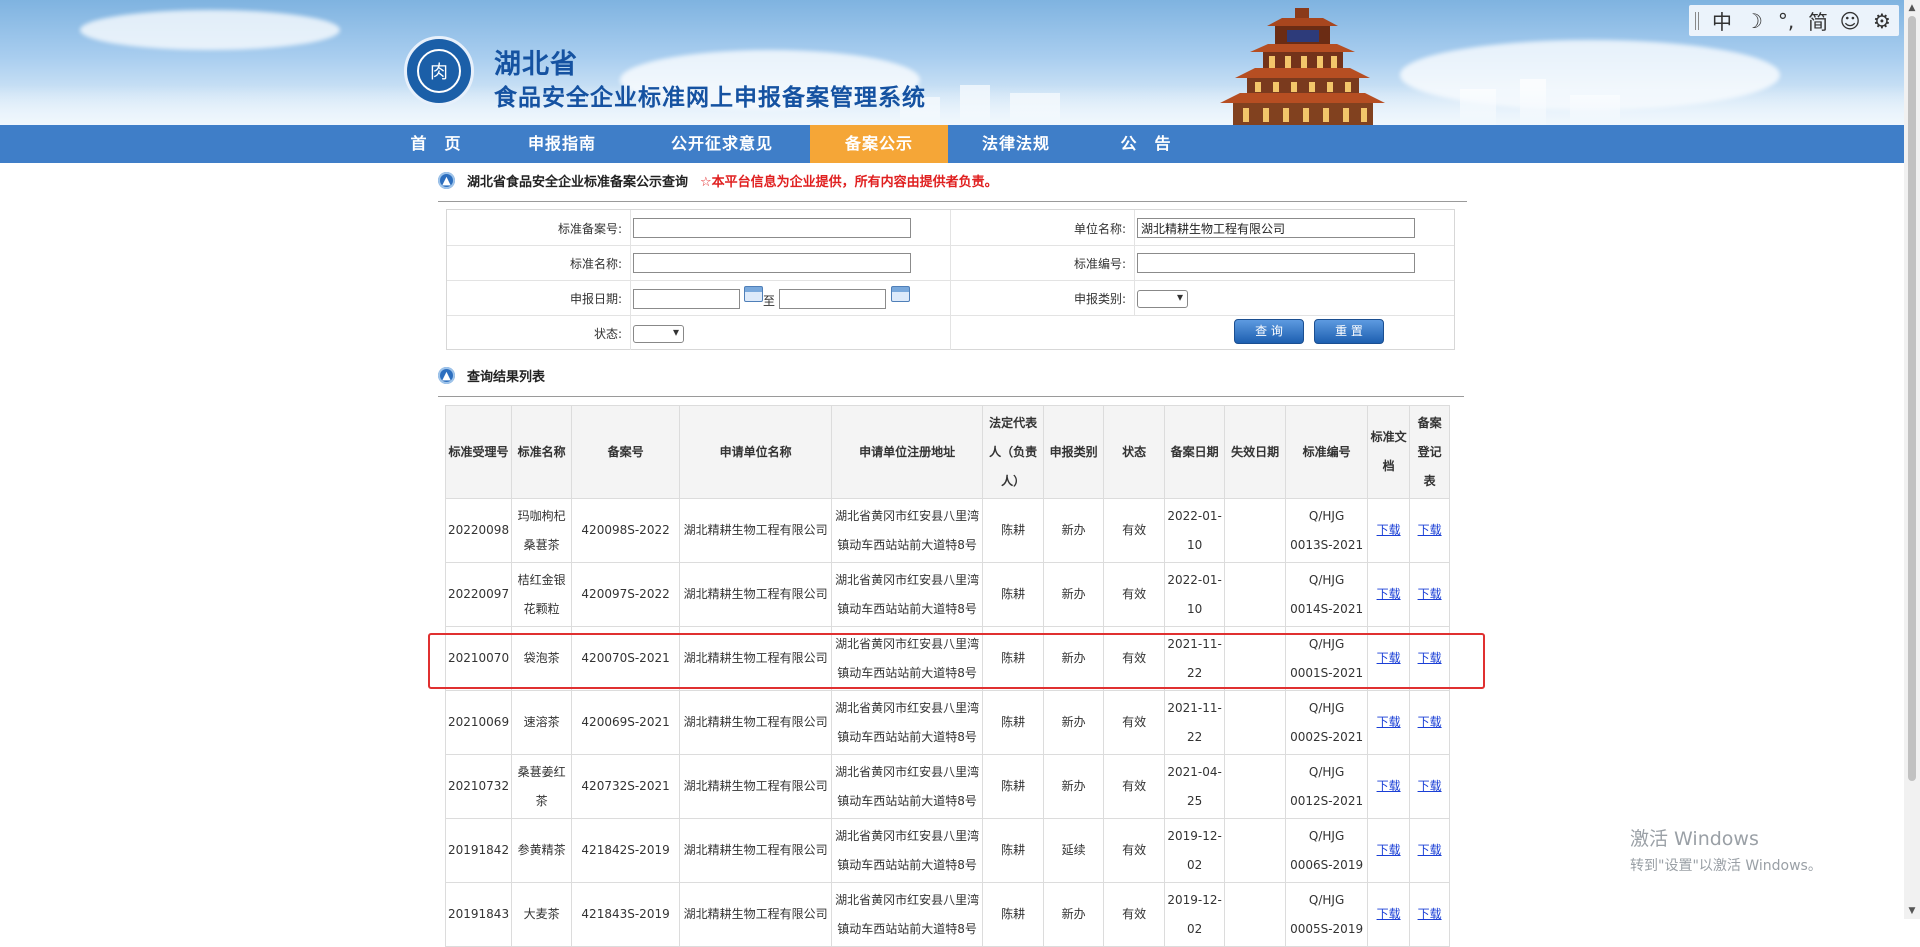  I want to click on nav-public-comment: 公开征求意见, so click(722, 144).